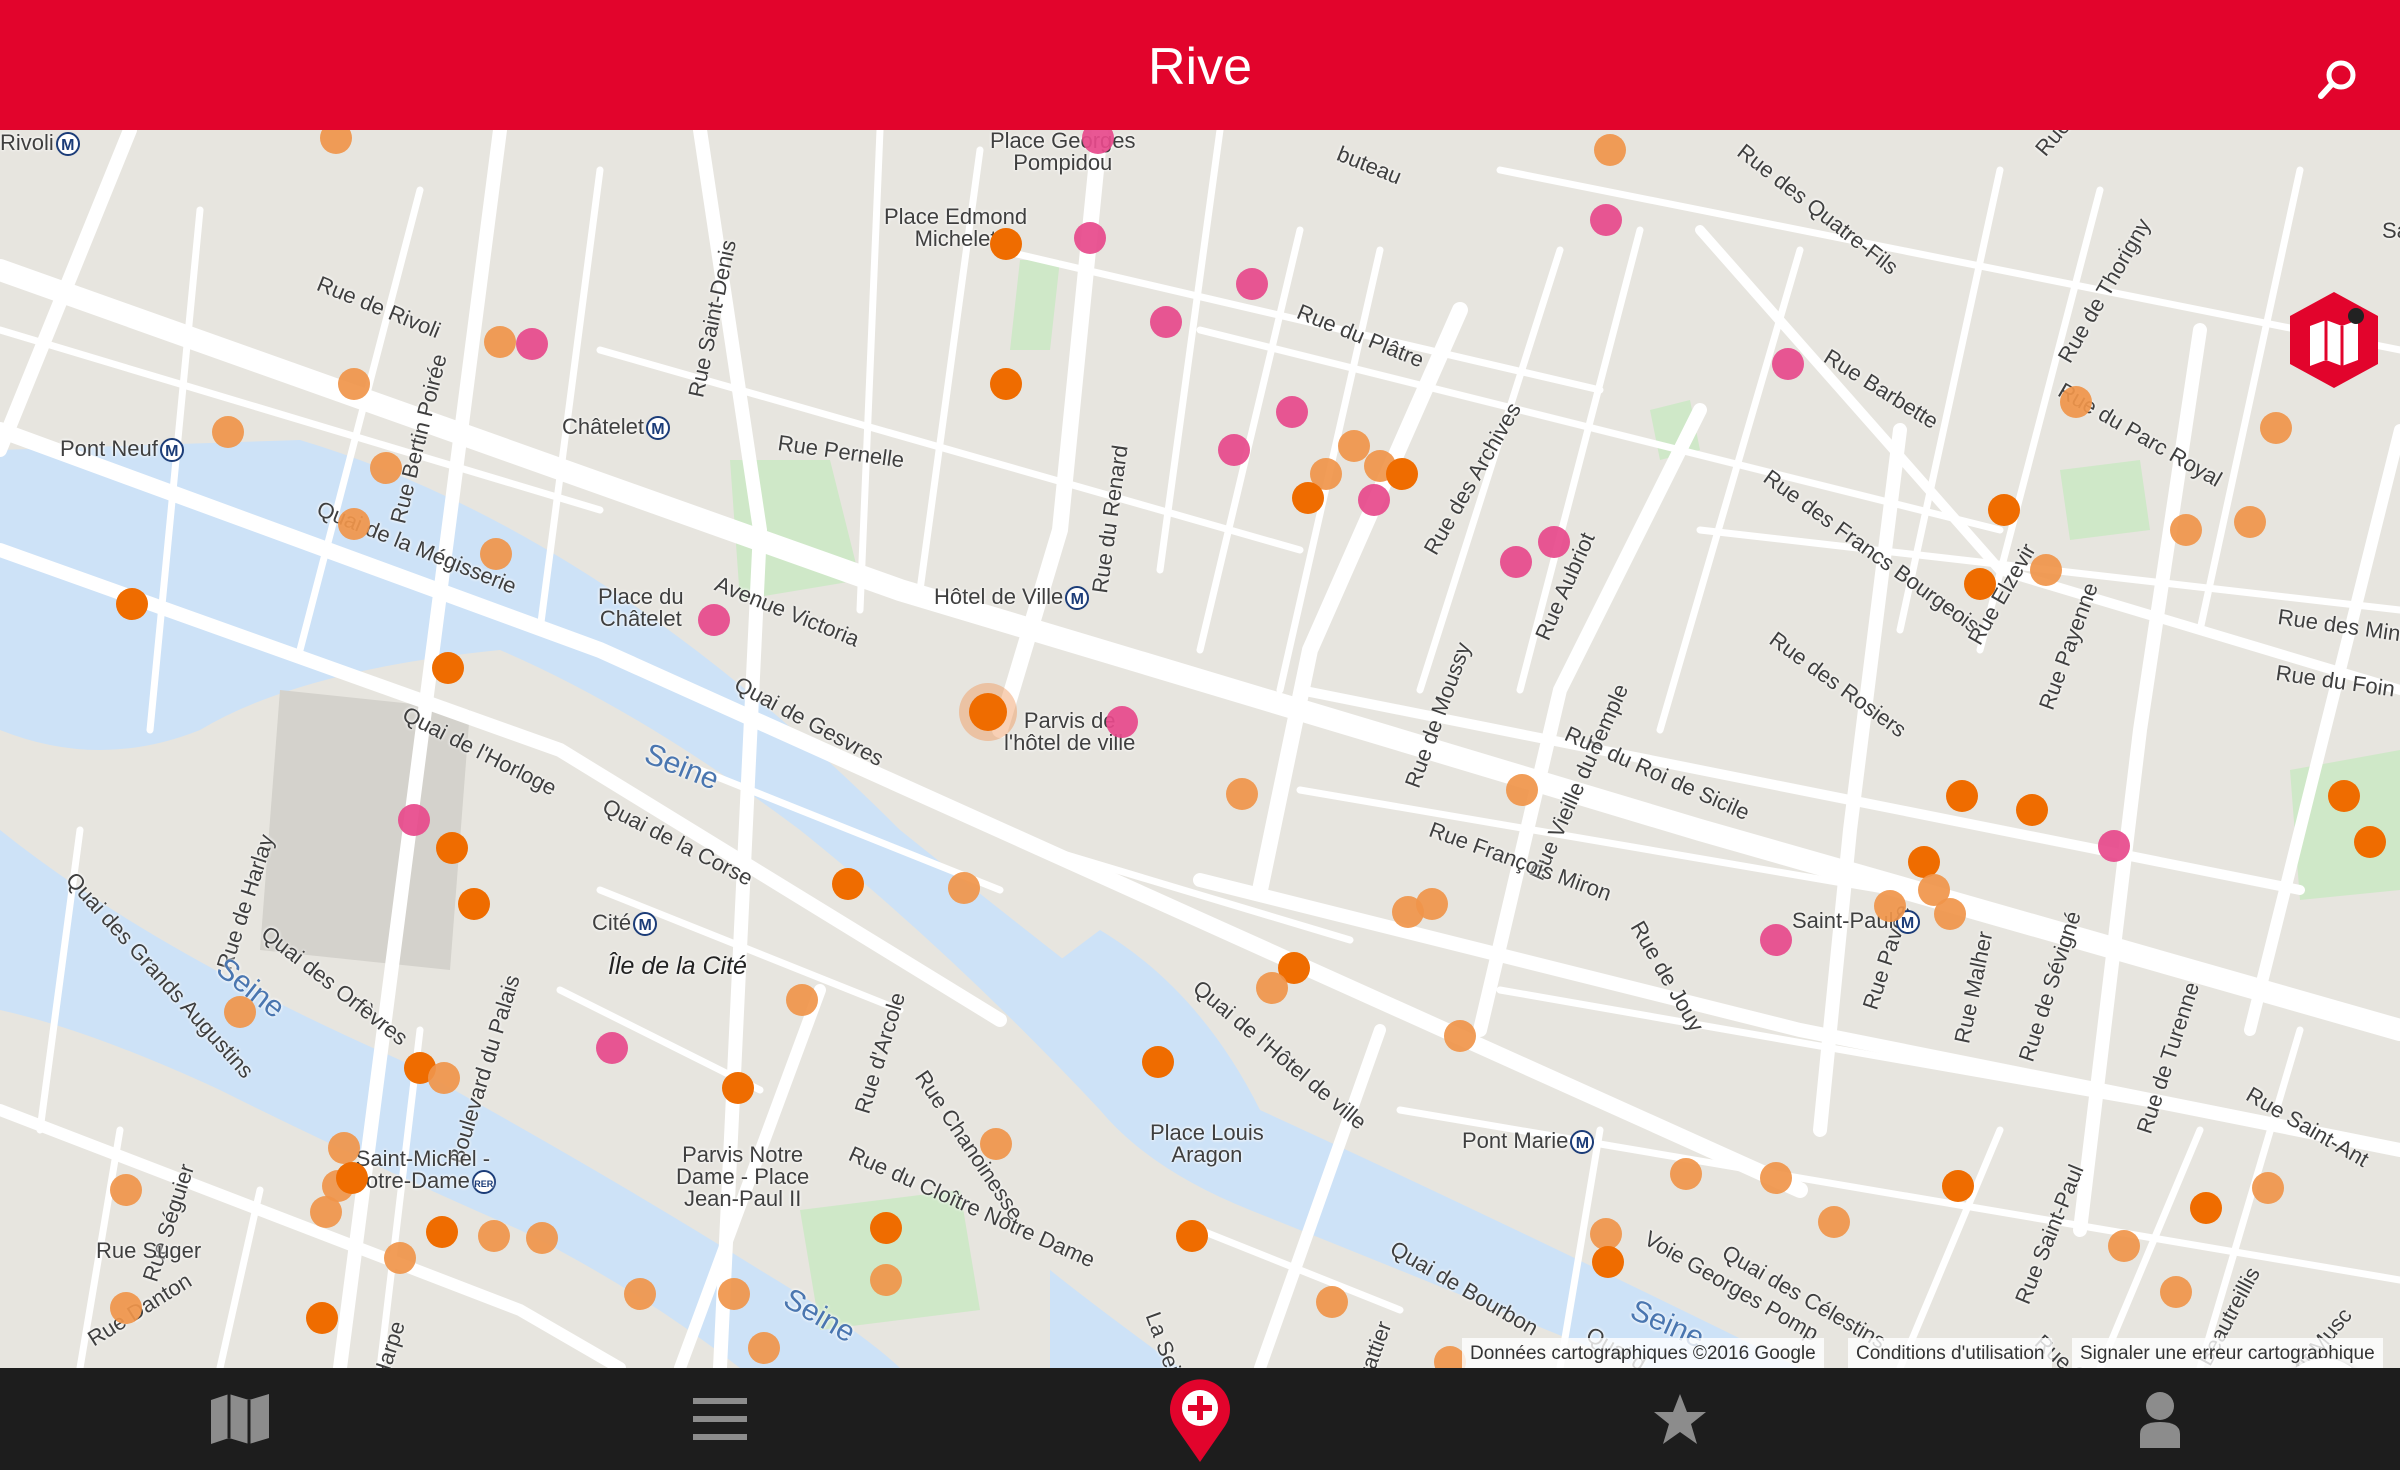 The width and height of the screenshot is (2400, 1470). What do you see at coordinates (1200, 67) in the screenshot?
I see `app-title: Rive` at bounding box center [1200, 67].